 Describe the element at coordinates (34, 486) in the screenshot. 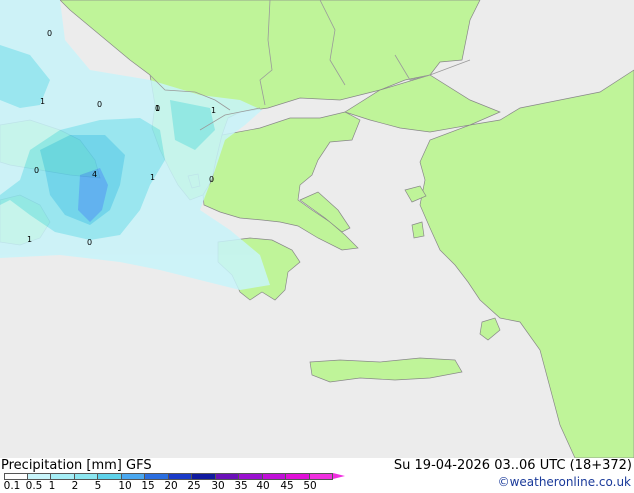

I see `legend-tick-label: 0.5` at that location.